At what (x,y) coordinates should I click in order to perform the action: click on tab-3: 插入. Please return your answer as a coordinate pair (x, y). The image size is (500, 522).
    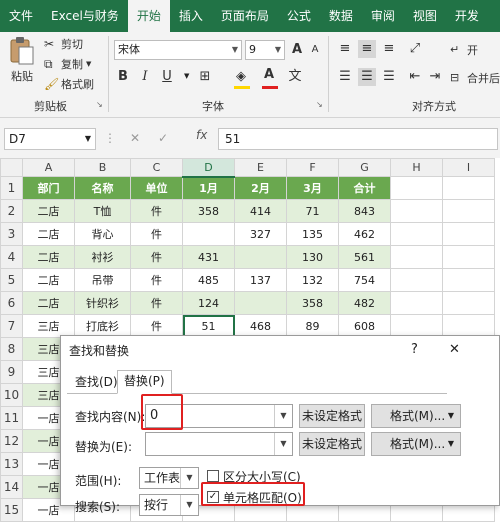
    Looking at the image, I should click on (191, 16).